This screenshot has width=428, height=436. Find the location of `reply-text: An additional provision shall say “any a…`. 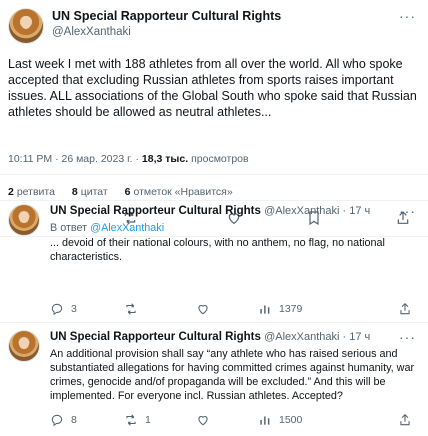

reply-text: An additional provision shall say “any a… is located at coordinates (232, 375).